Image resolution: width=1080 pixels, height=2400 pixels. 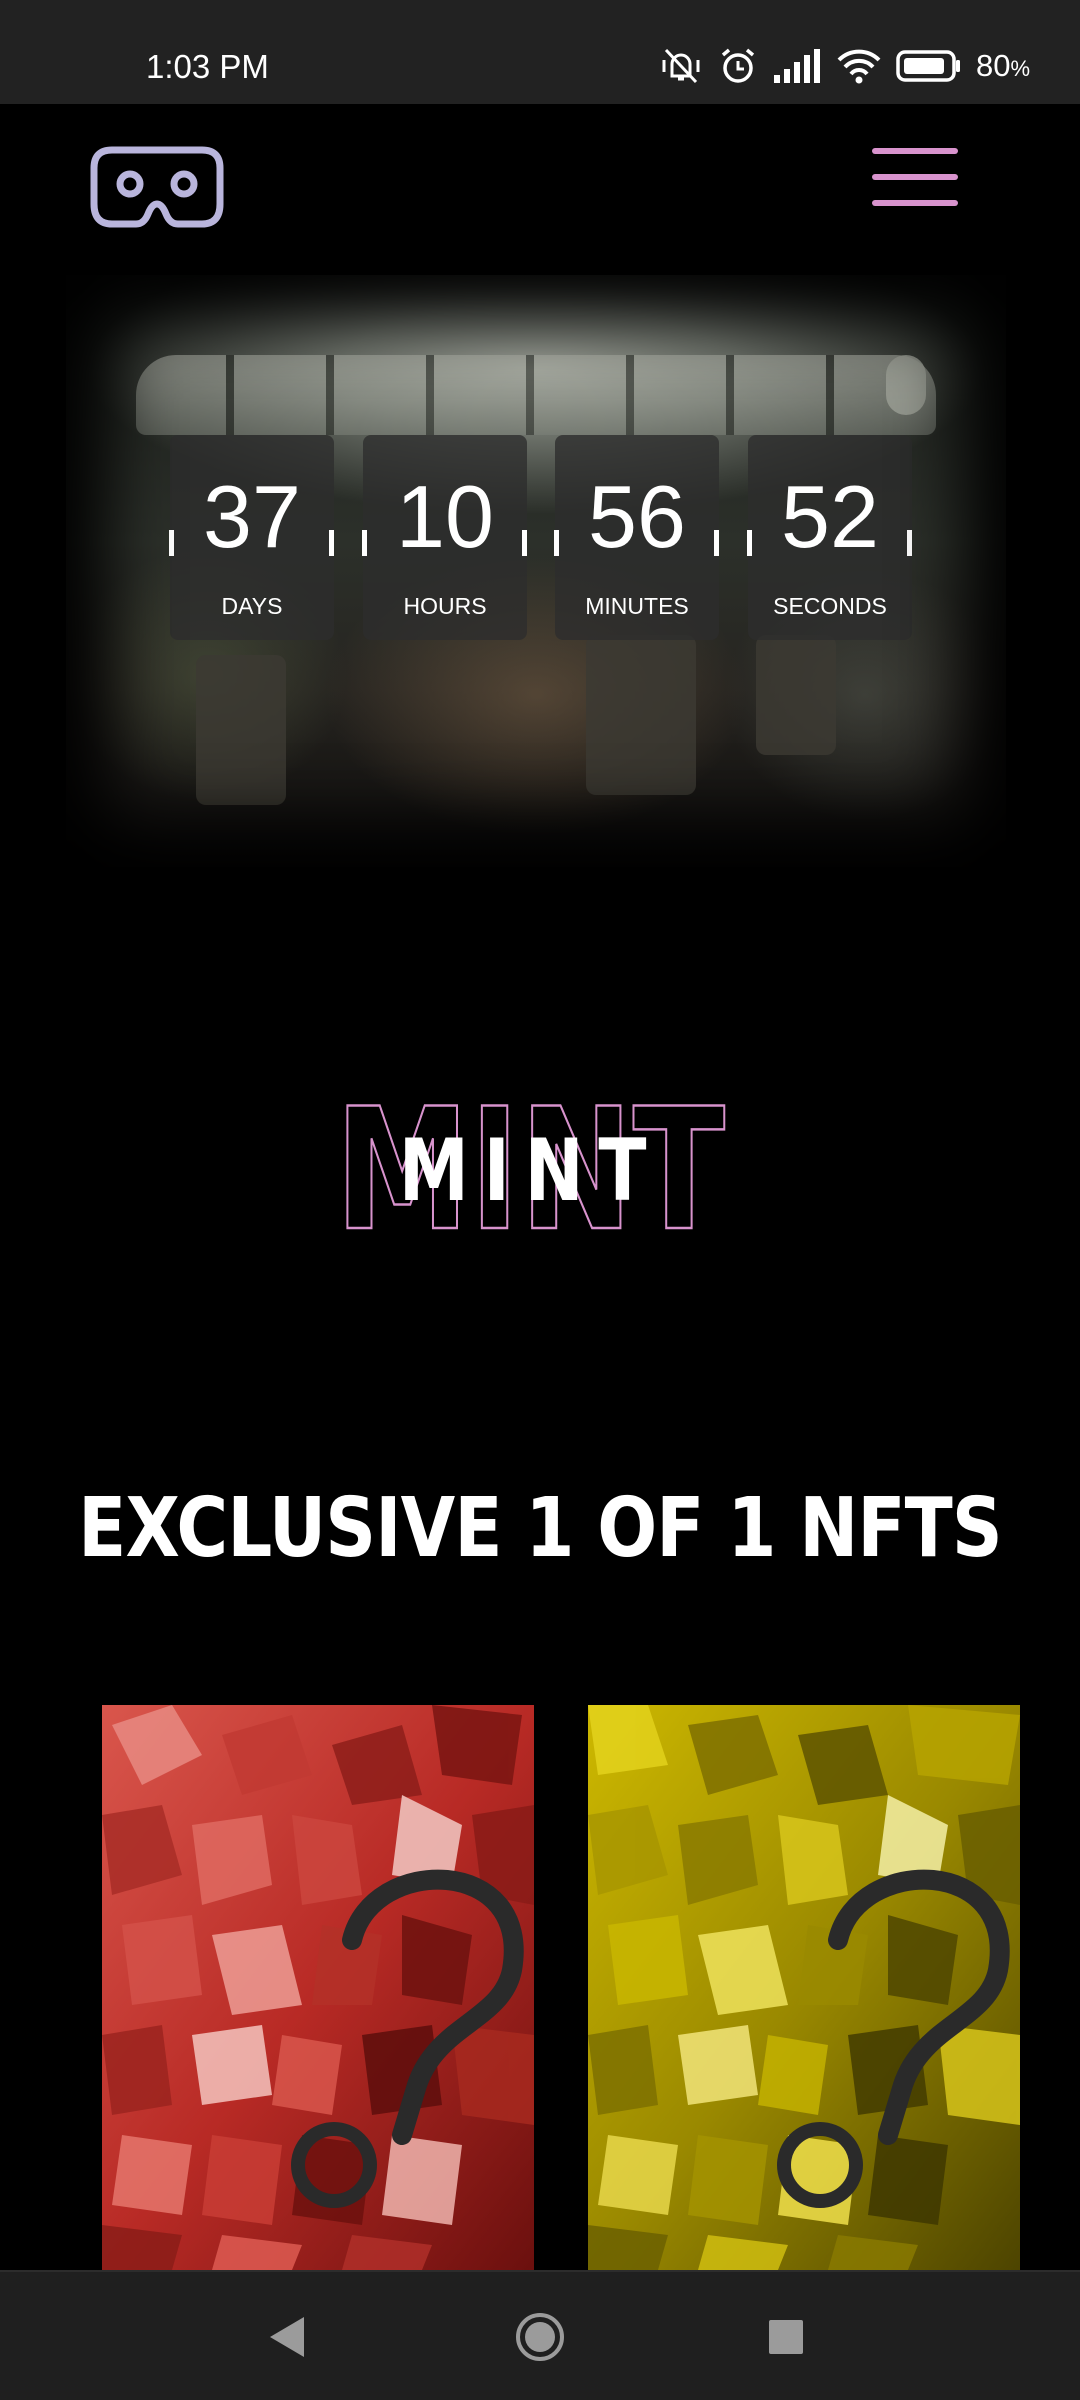 I want to click on battery-icon, so click(x=928, y=66).